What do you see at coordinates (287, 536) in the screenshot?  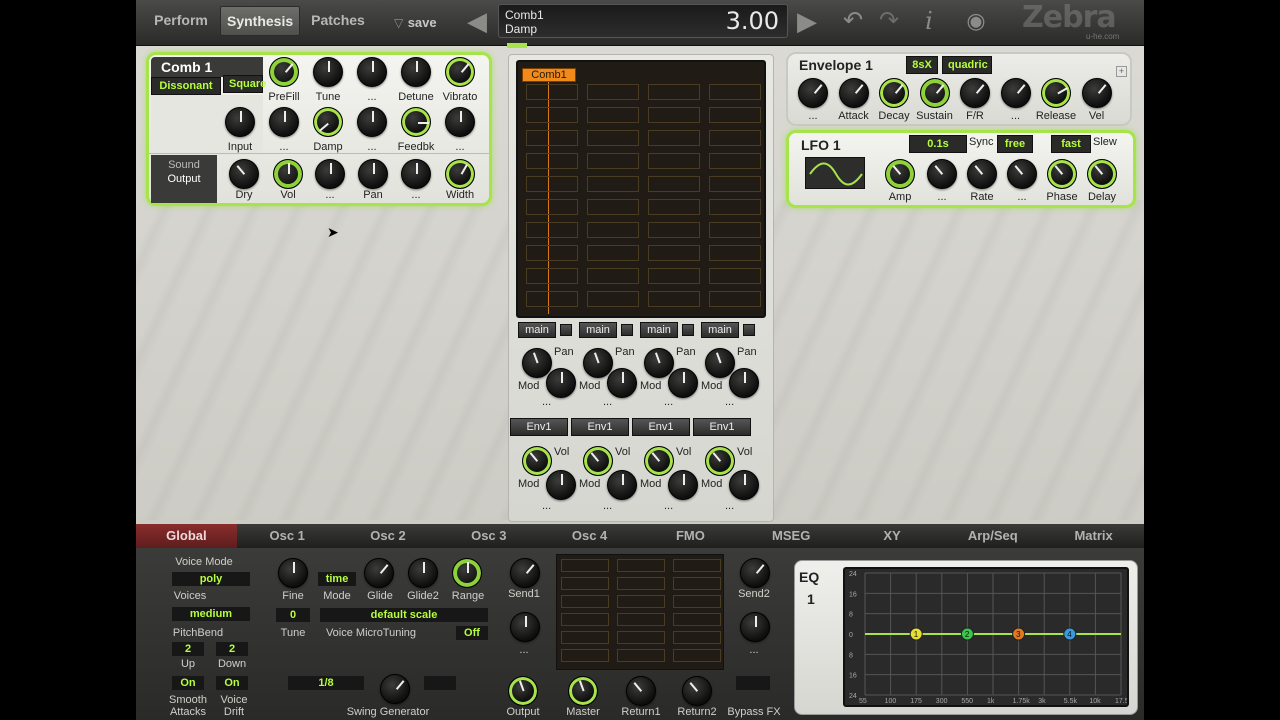 I see `bottom-tab-osc-1: Osc 1` at bounding box center [287, 536].